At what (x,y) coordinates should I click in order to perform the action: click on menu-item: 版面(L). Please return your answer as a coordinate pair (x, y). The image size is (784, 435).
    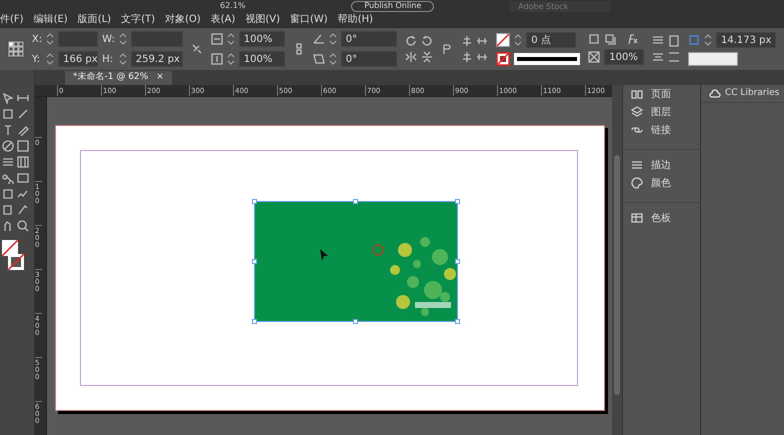
    Looking at the image, I should click on (95, 19).